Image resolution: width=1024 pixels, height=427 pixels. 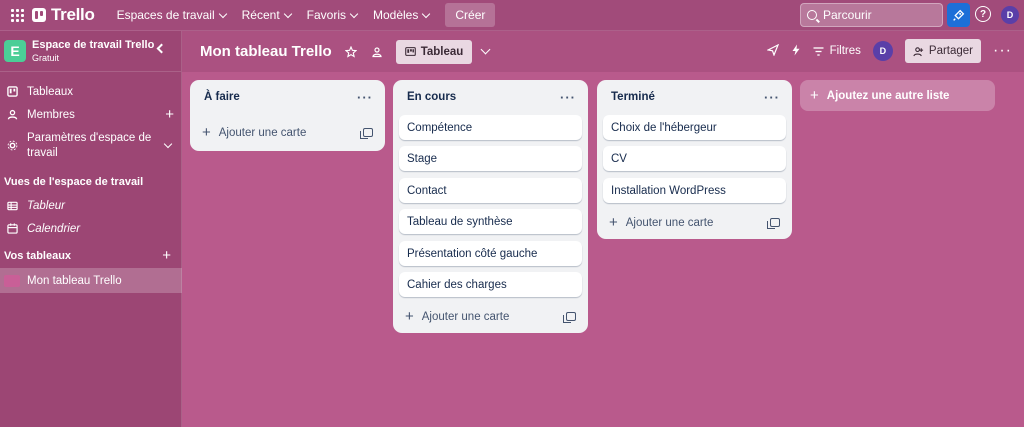 What do you see at coordinates (46, 205) in the screenshot?
I see `sidebar-item-label: Tableur` at bounding box center [46, 205].